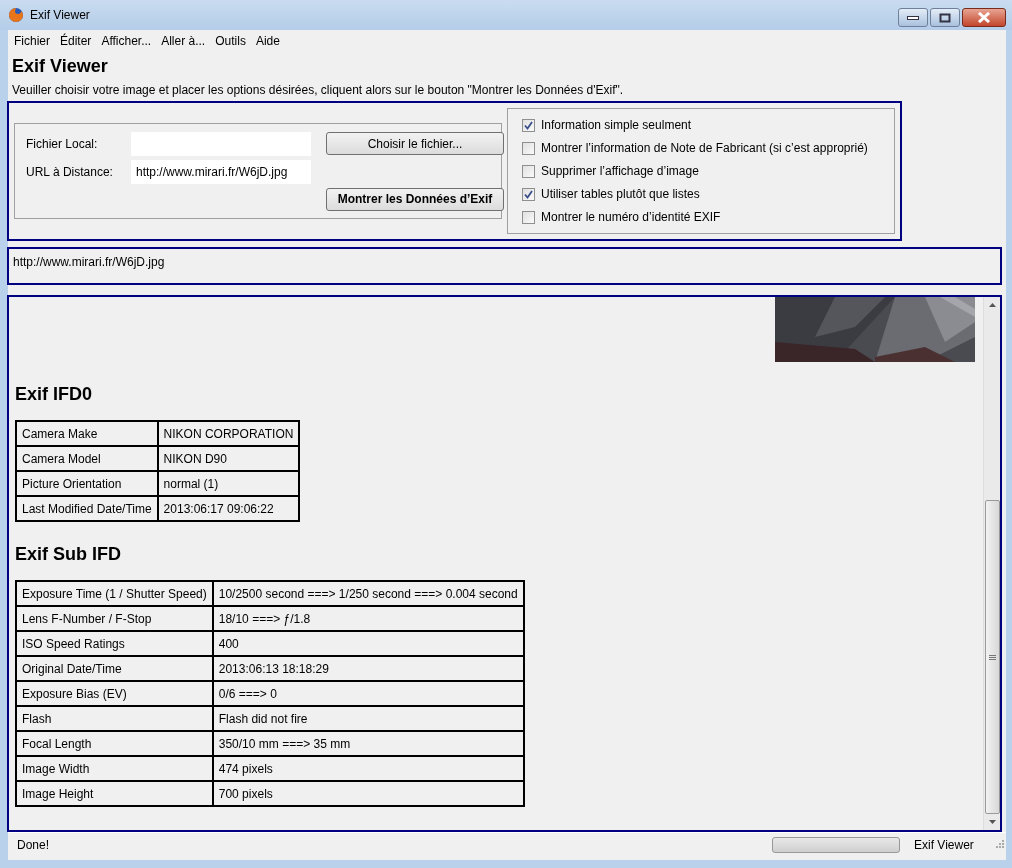 This screenshot has height=868, width=1012. What do you see at coordinates (114, 643) in the screenshot?
I see `tag-cell: ISO Speed Ratings` at bounding box center [114, 643].